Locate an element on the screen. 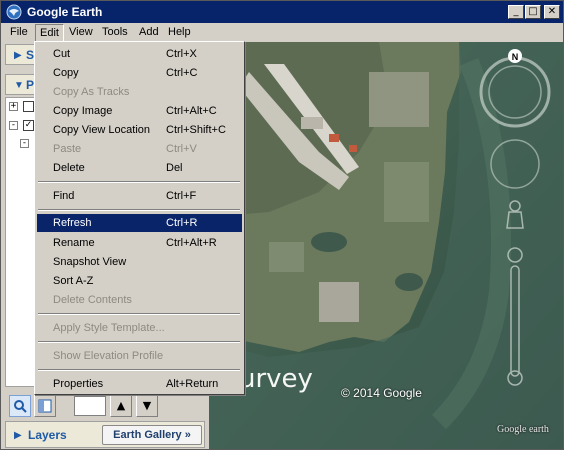  earth-gallery-button: Earth Gallery » is located at coordinates (152, 435).